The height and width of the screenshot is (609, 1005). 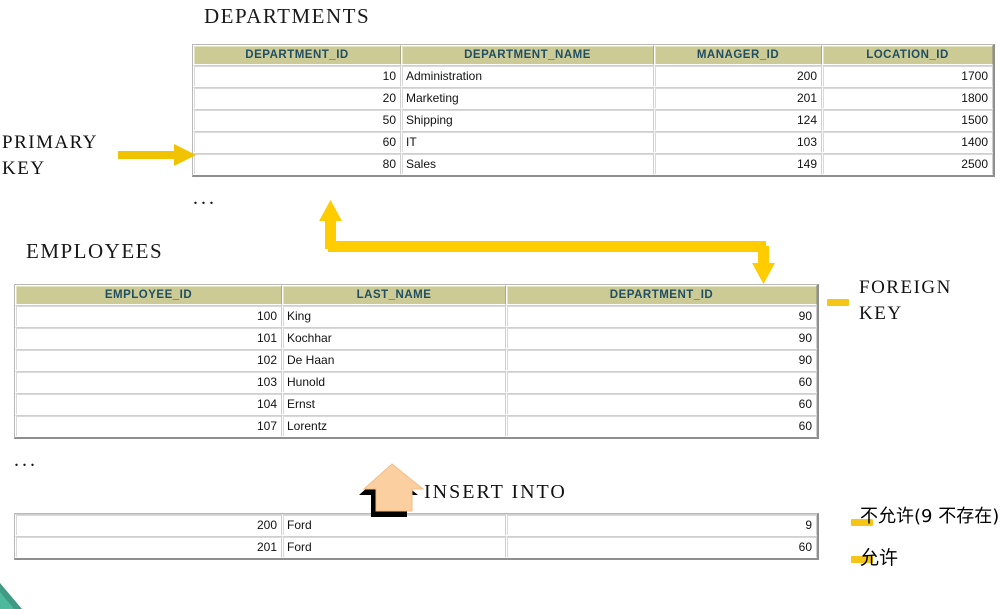 I want to click on dash-marker-icon-foreign-key, so click(x=838, y=302).